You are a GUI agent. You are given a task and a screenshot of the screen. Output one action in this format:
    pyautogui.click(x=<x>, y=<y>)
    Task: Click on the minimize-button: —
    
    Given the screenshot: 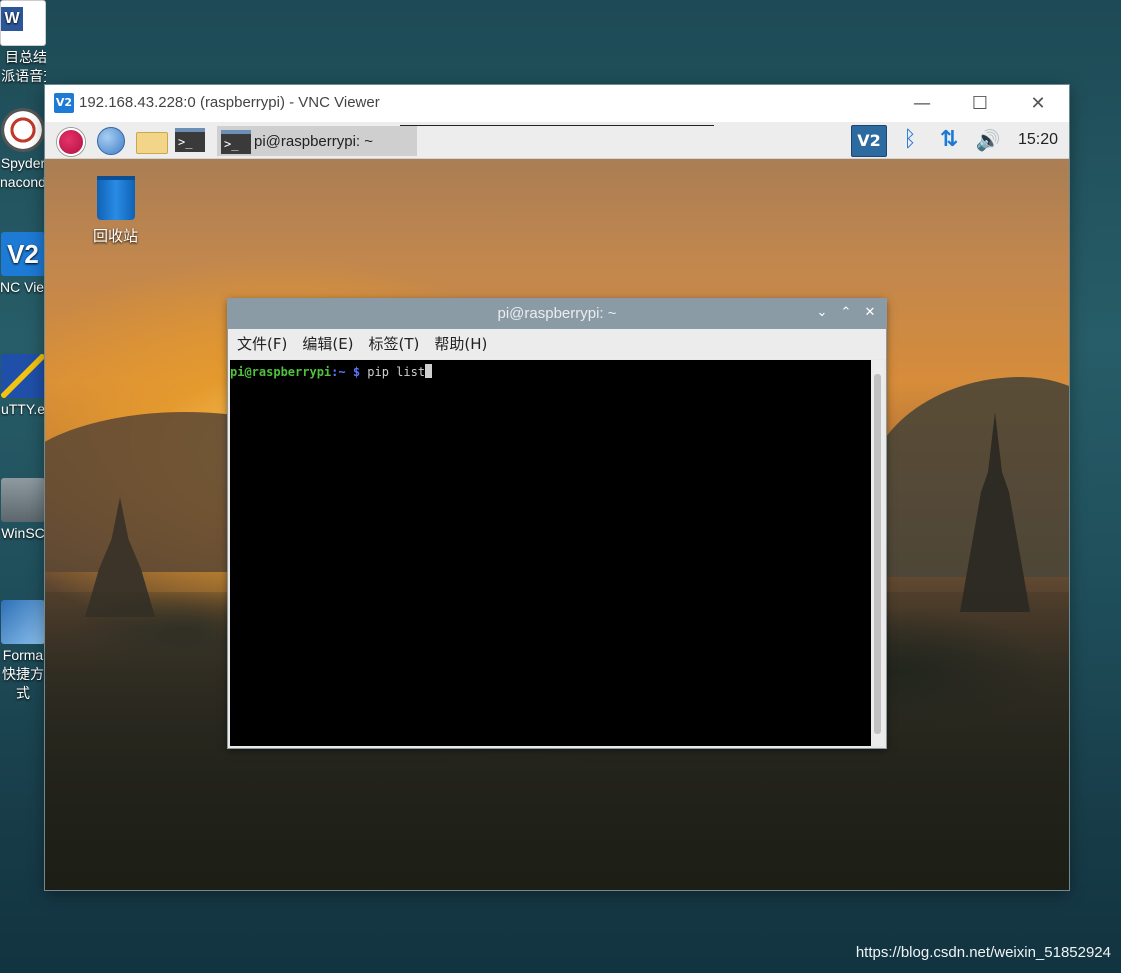 What is the action you would take?
    pyautogui.click(x=922, y=103)
    